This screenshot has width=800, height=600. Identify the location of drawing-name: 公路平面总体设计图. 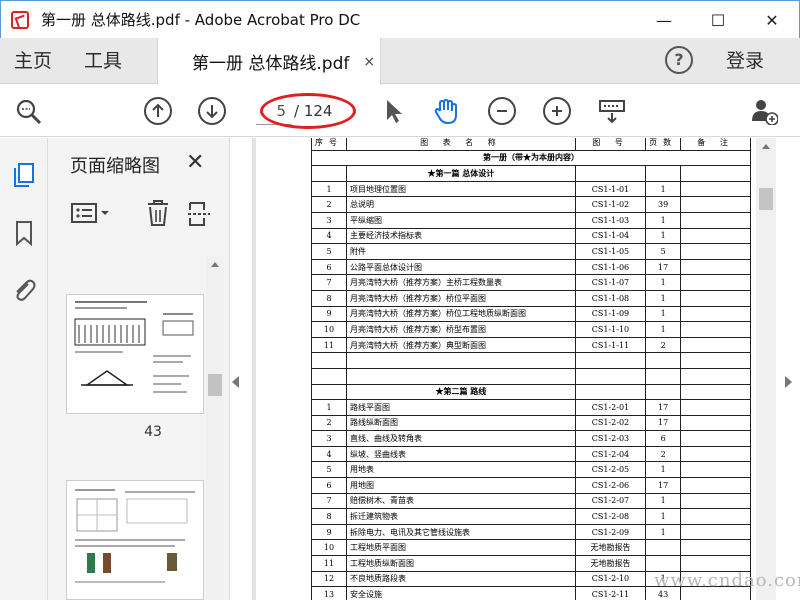
(461, 267).